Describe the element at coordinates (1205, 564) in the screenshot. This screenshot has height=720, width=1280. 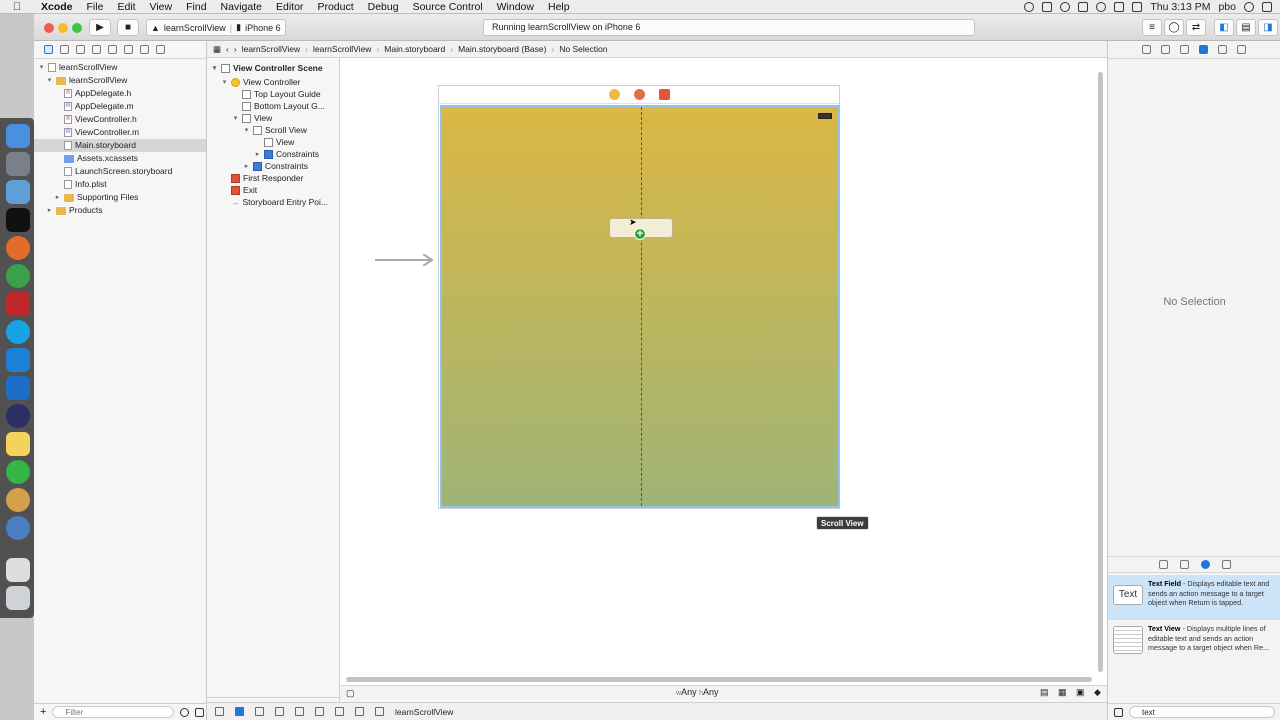
I see `object-library-icon` at that location.